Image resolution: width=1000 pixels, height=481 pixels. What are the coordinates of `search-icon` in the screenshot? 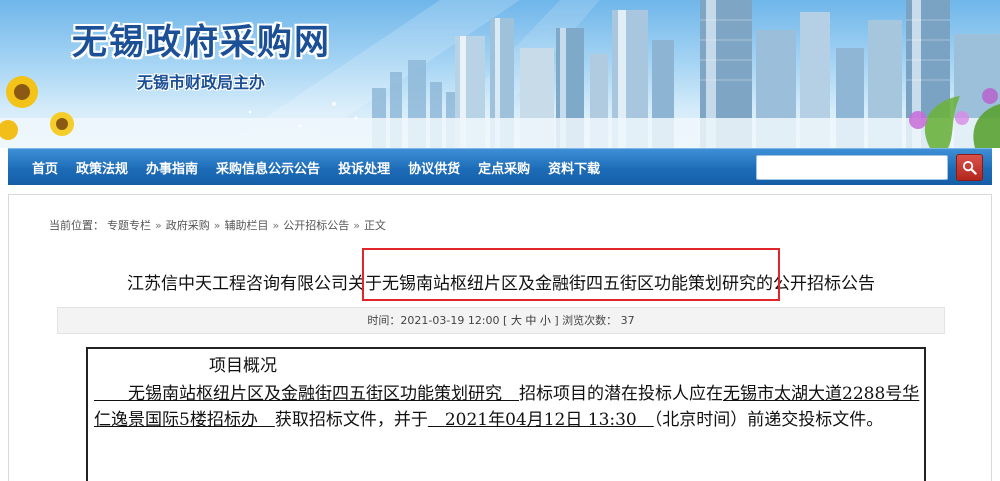 It's located at (969, 167).